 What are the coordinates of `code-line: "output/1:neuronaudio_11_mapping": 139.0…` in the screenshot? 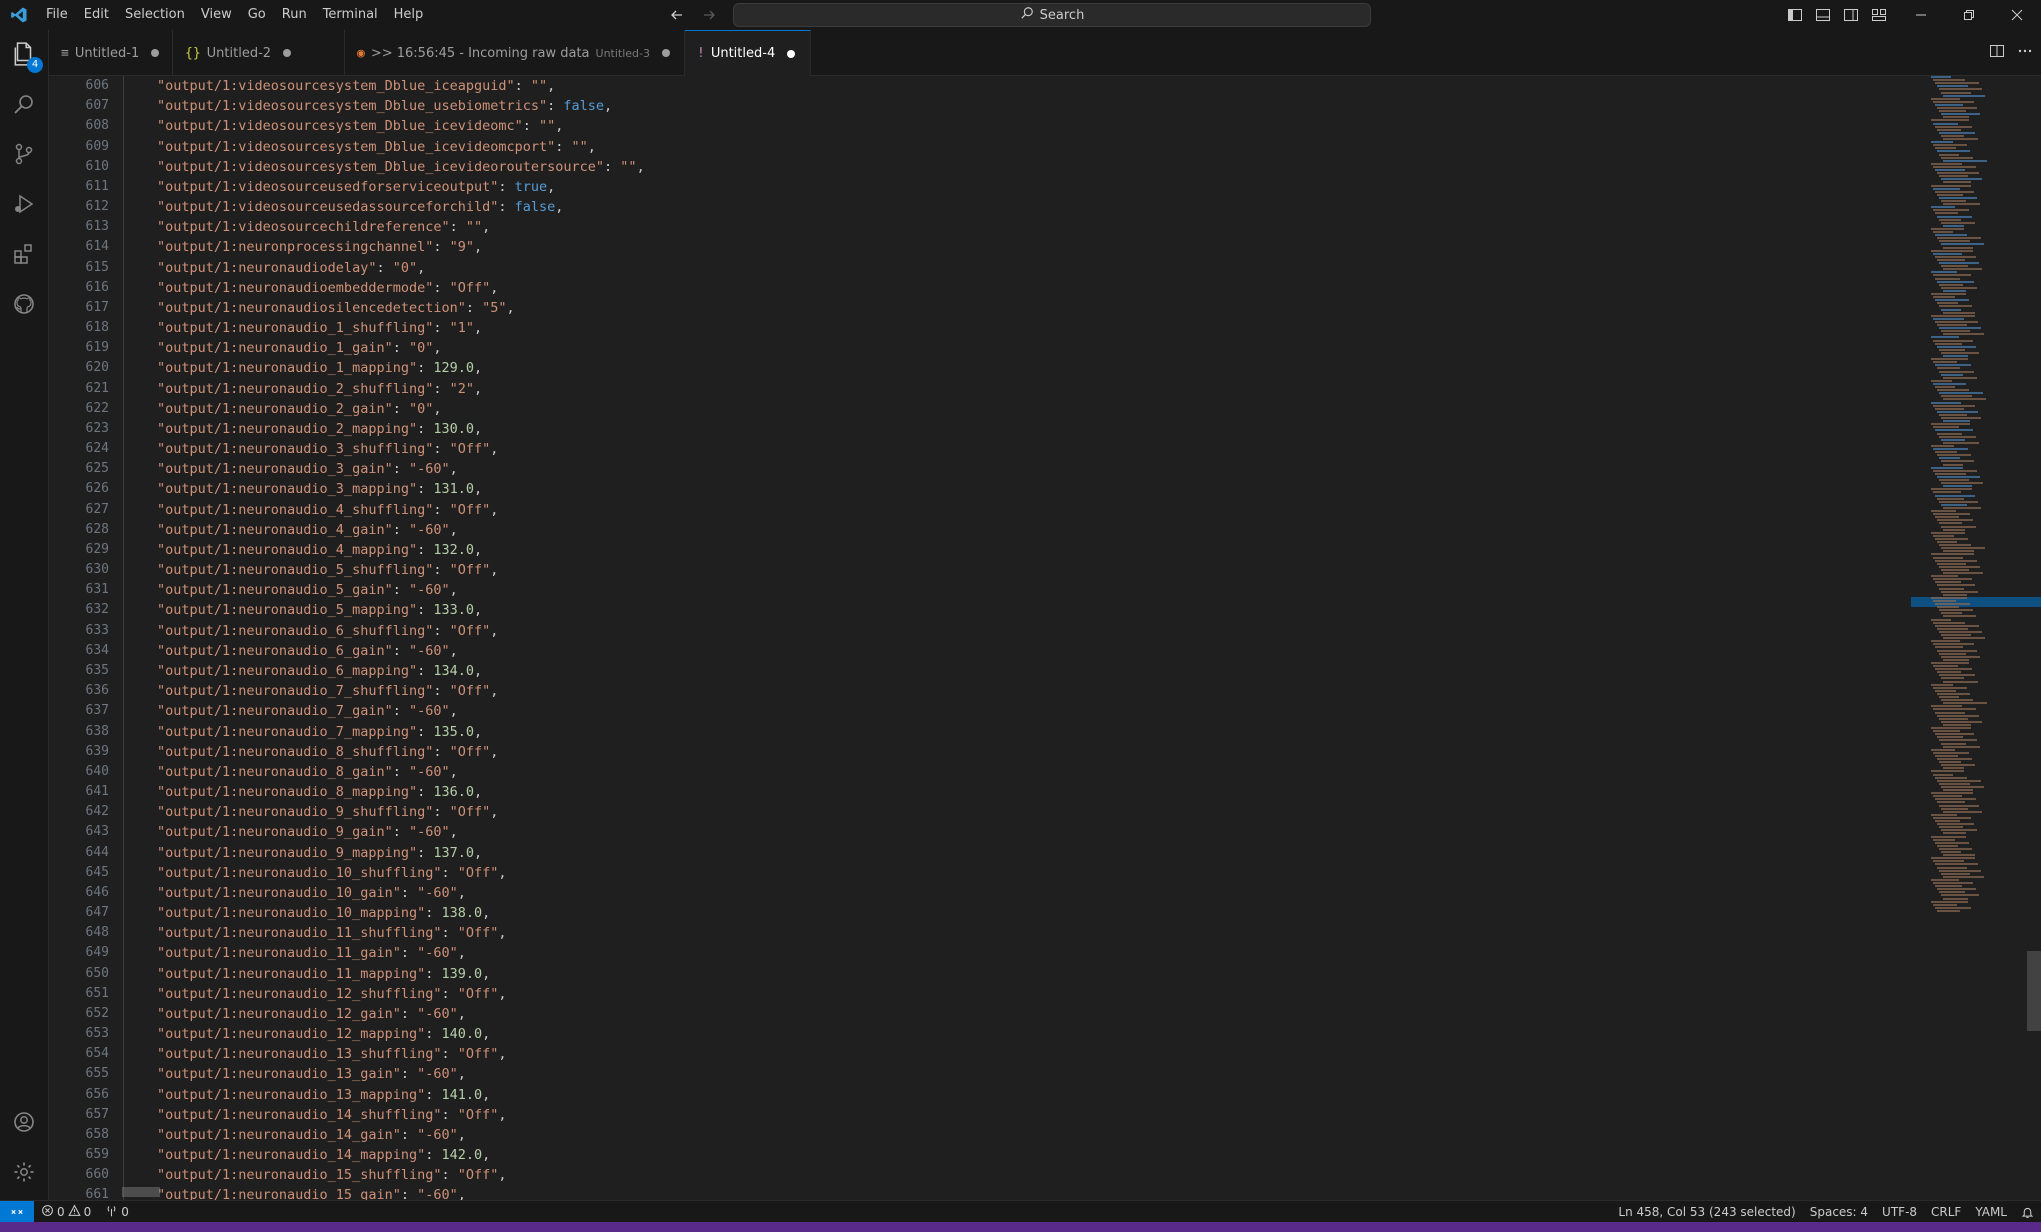 It's located at (401, 974).